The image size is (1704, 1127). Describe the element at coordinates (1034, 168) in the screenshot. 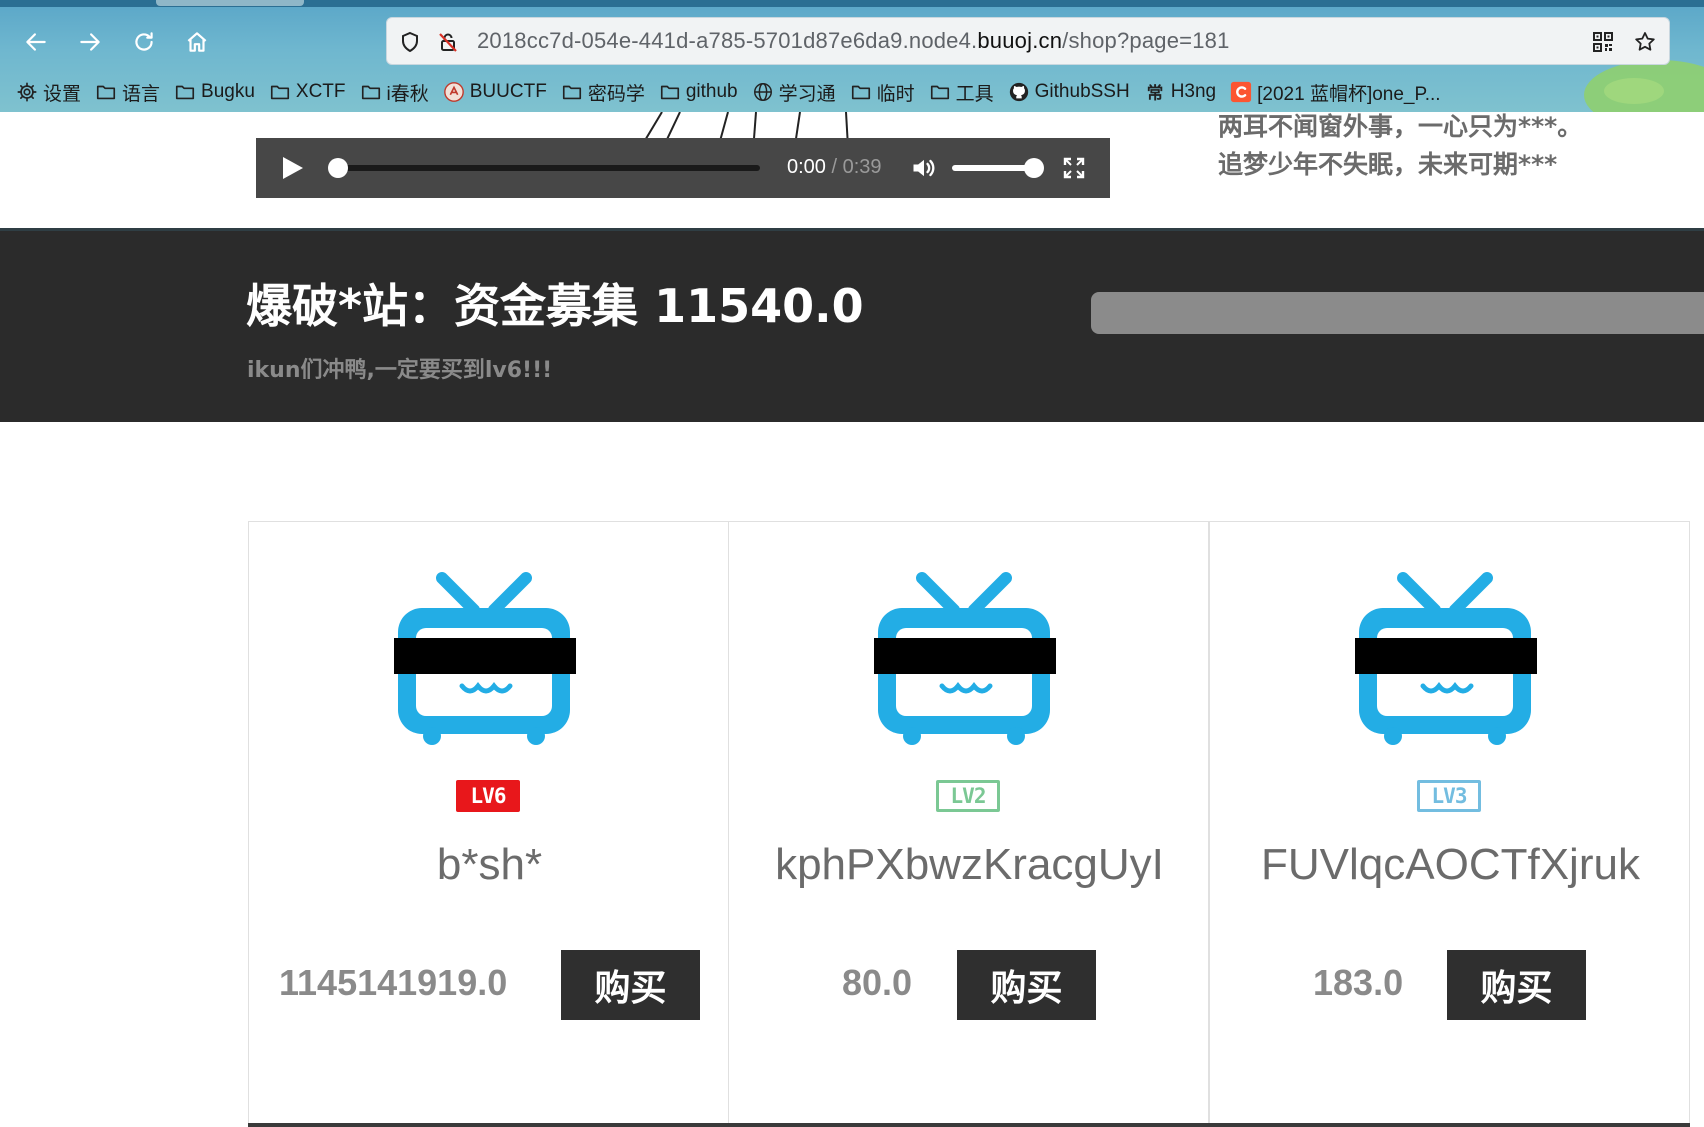

I see `volume-handle` at that location.